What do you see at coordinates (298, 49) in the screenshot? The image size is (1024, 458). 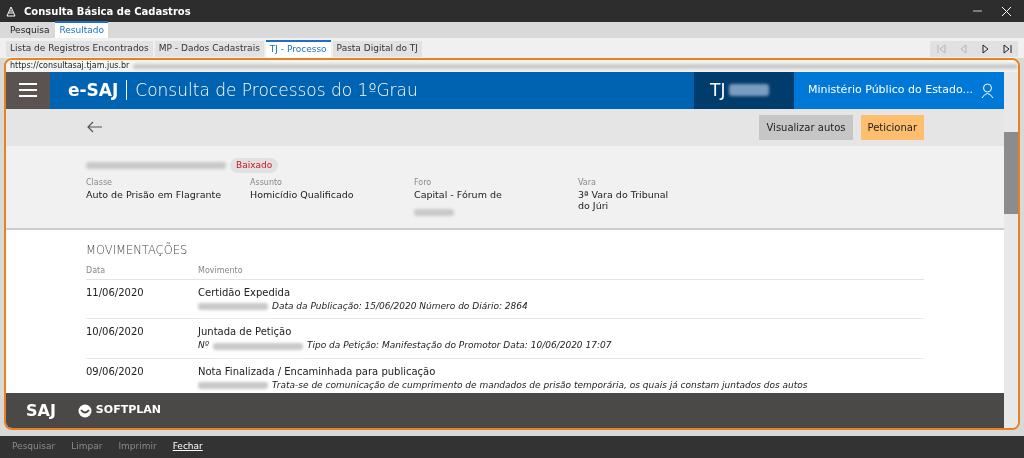 I see `tab: TJ - Processo` at bounding box center [298, 49].